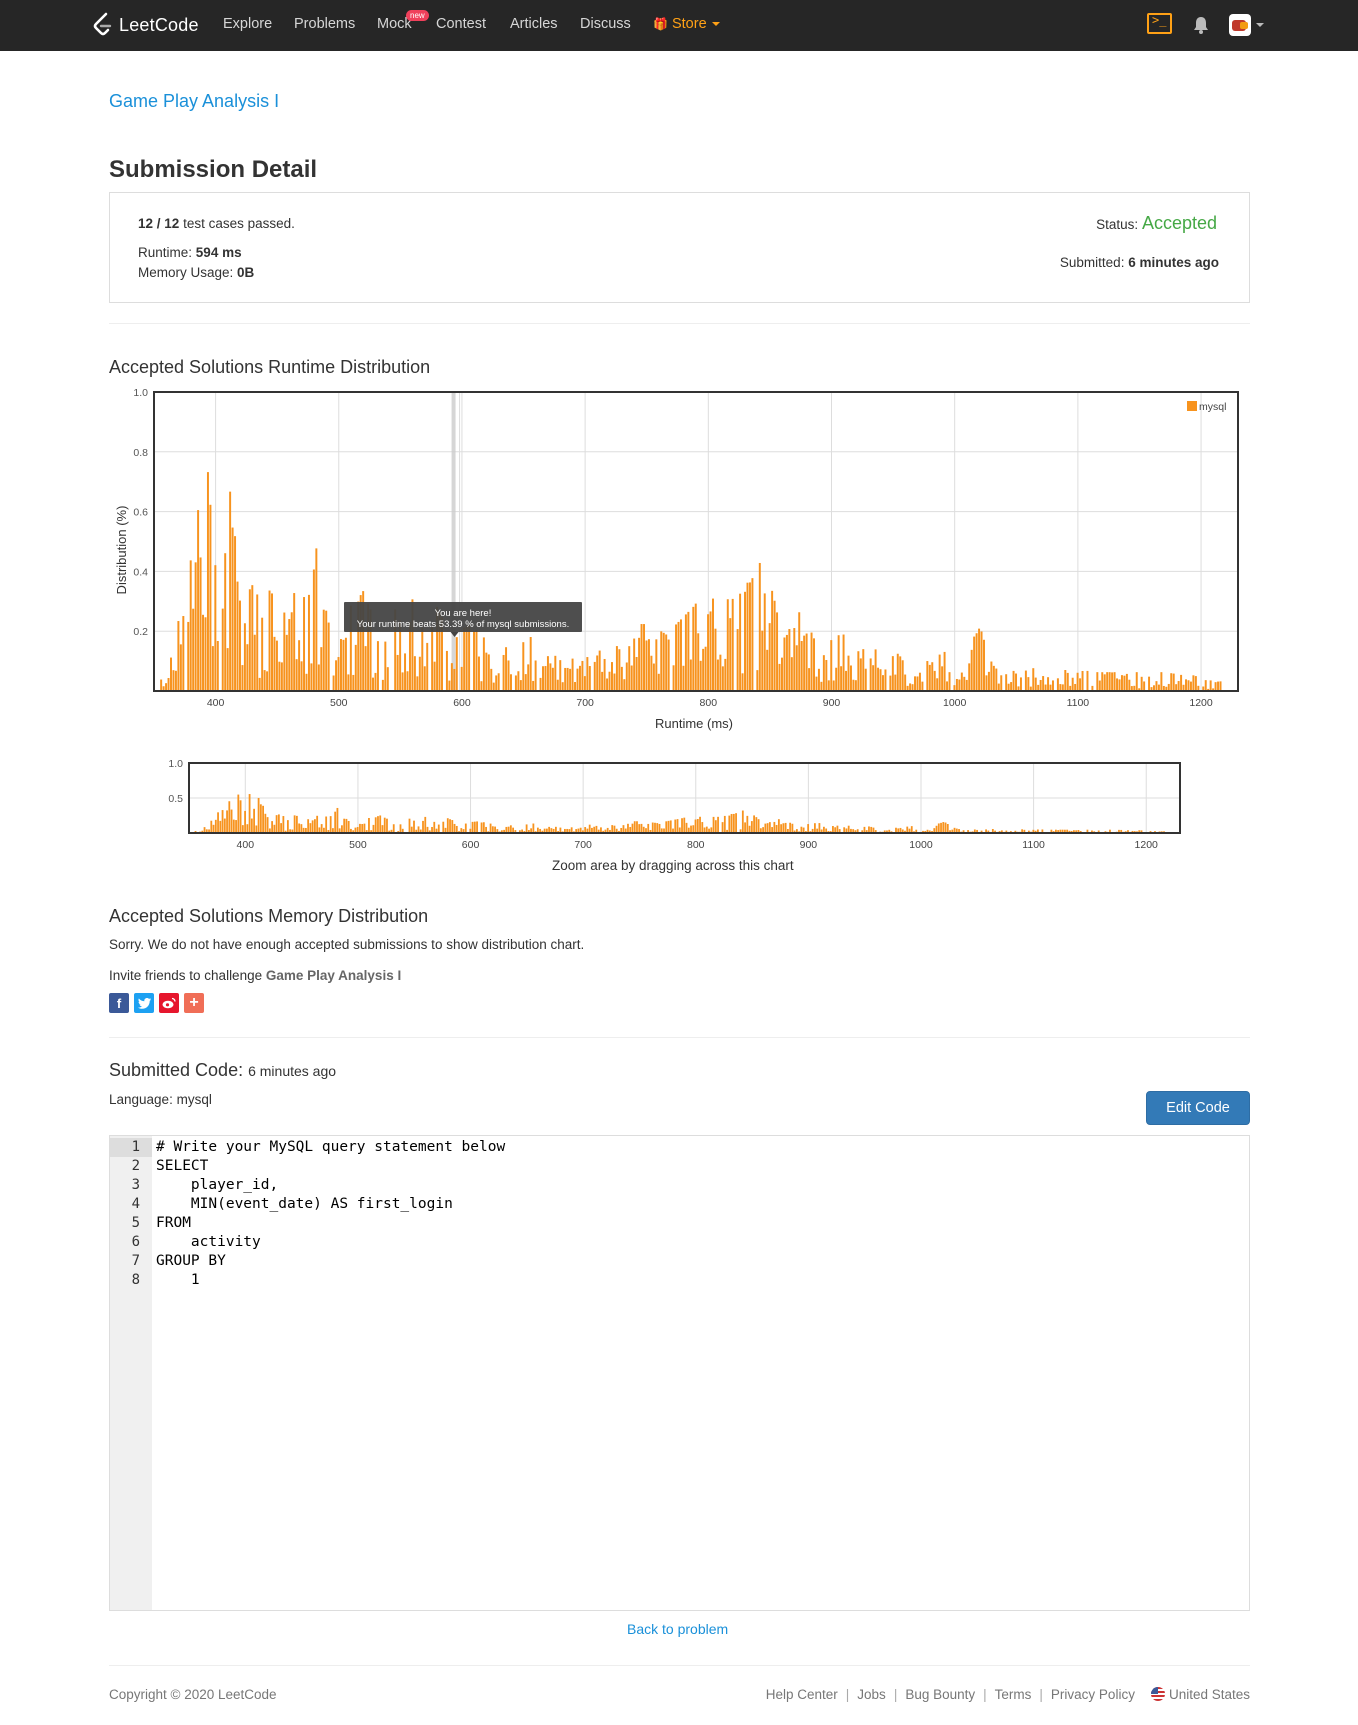 Image resolution: width=1358 pixels, height=1725 pixels. What do you see at coordinates (871, 1694) in the screenshot?
I see `footer-jobs: Jobs` at bounding box center [871, 1694].